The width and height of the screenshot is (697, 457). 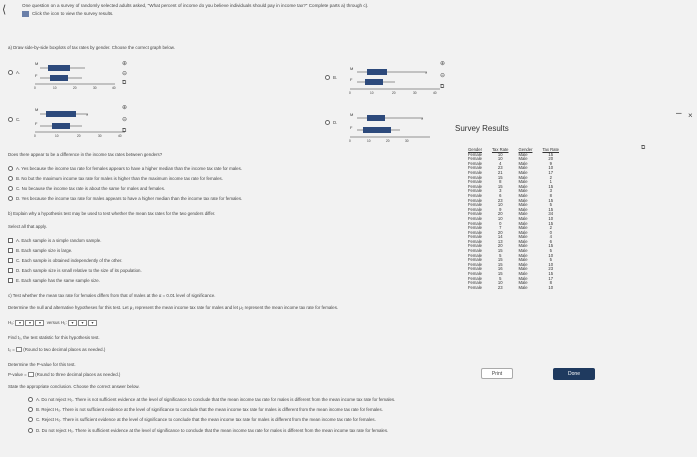 I want to click on zoom-in-icon-c: ⊕, so click(x=124, y=107).